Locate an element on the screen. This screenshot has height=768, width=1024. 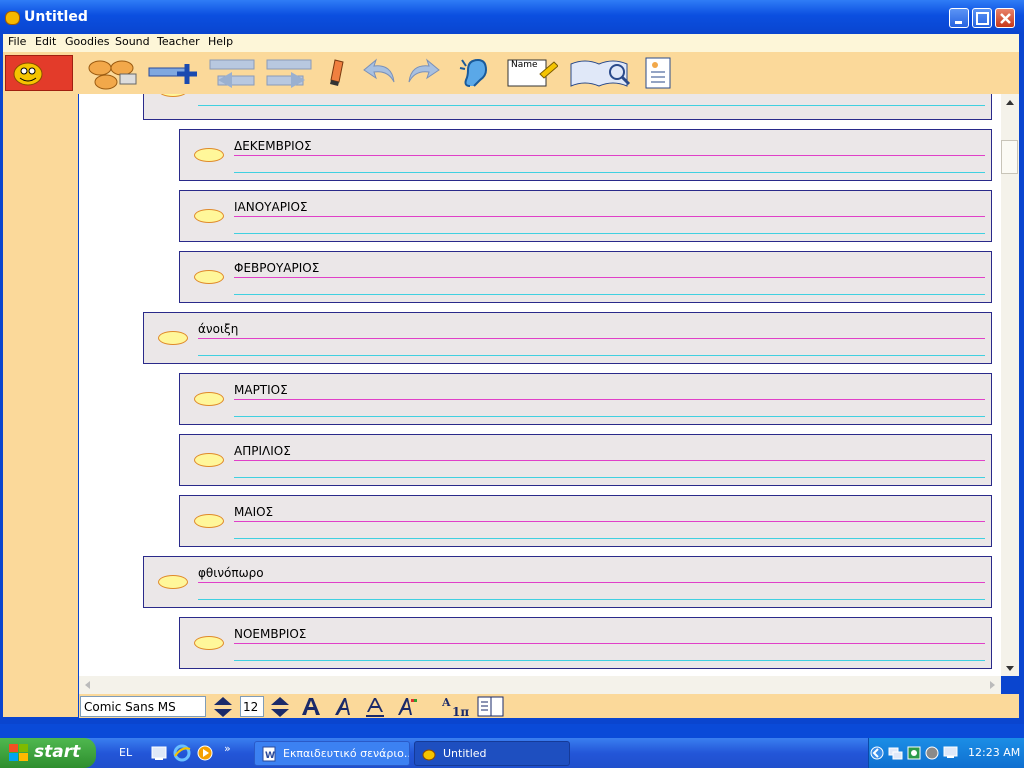
outline-subtopic-row: ΙΑΝΟΥΑΡΙΟΣ is located at coordinates (585, 216).